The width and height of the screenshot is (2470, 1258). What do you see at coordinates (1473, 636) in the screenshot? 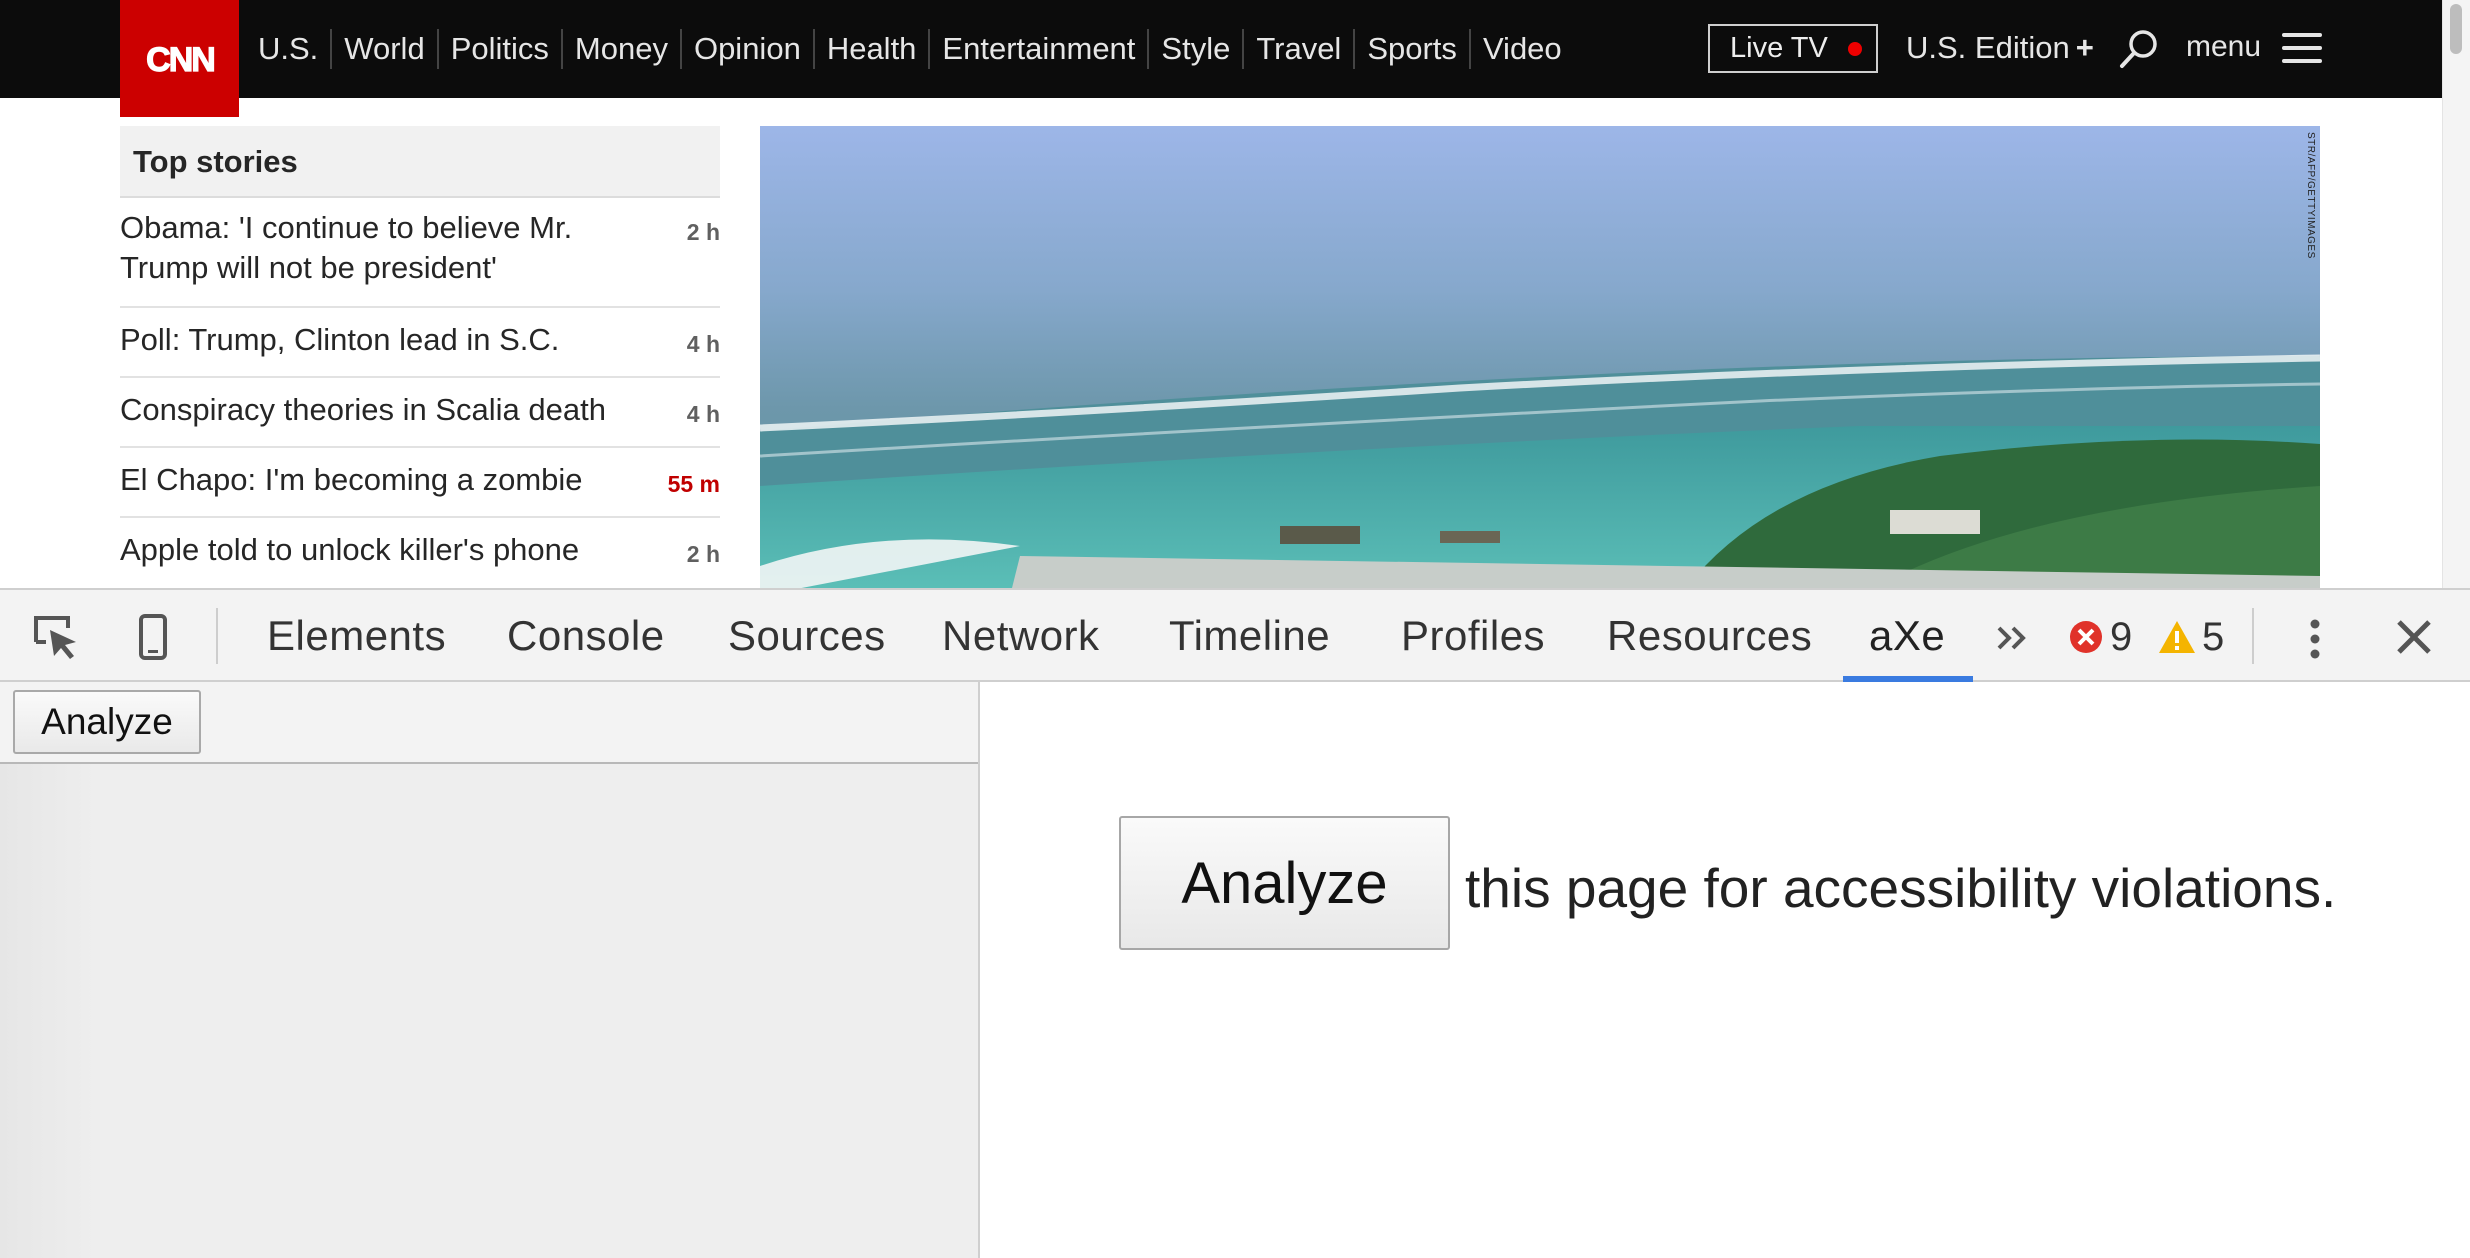
I see `tab-profiles: Profiles` at bounding box center [1473, 636].